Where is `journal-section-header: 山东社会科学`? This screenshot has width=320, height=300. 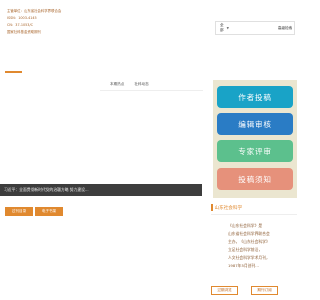 journal-section-header: 山东社会科学 is located at coordinates (226, 207).